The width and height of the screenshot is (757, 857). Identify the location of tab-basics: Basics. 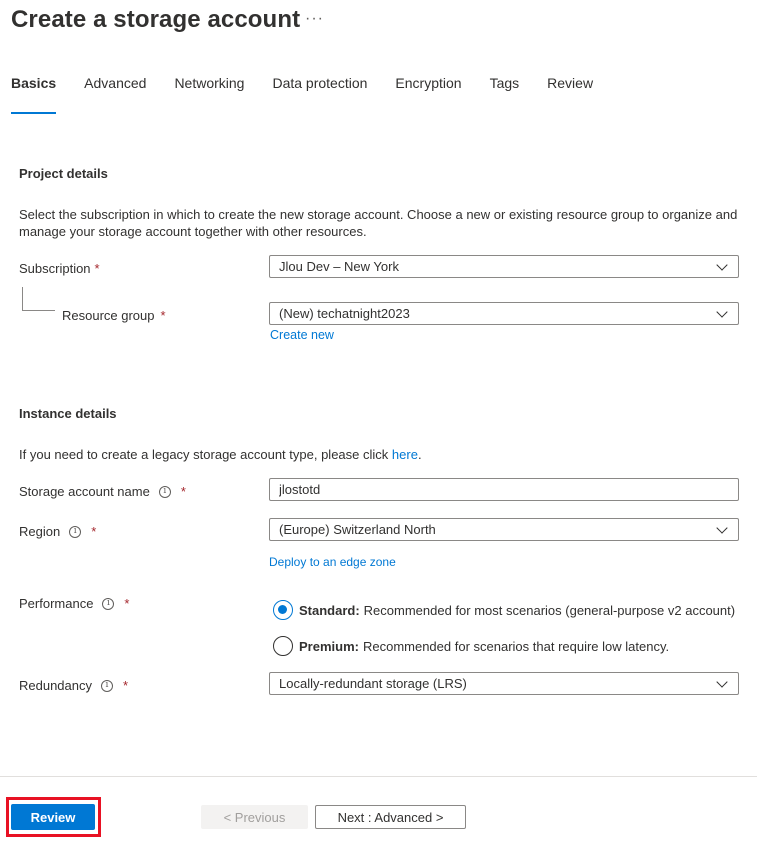
(34, 94).